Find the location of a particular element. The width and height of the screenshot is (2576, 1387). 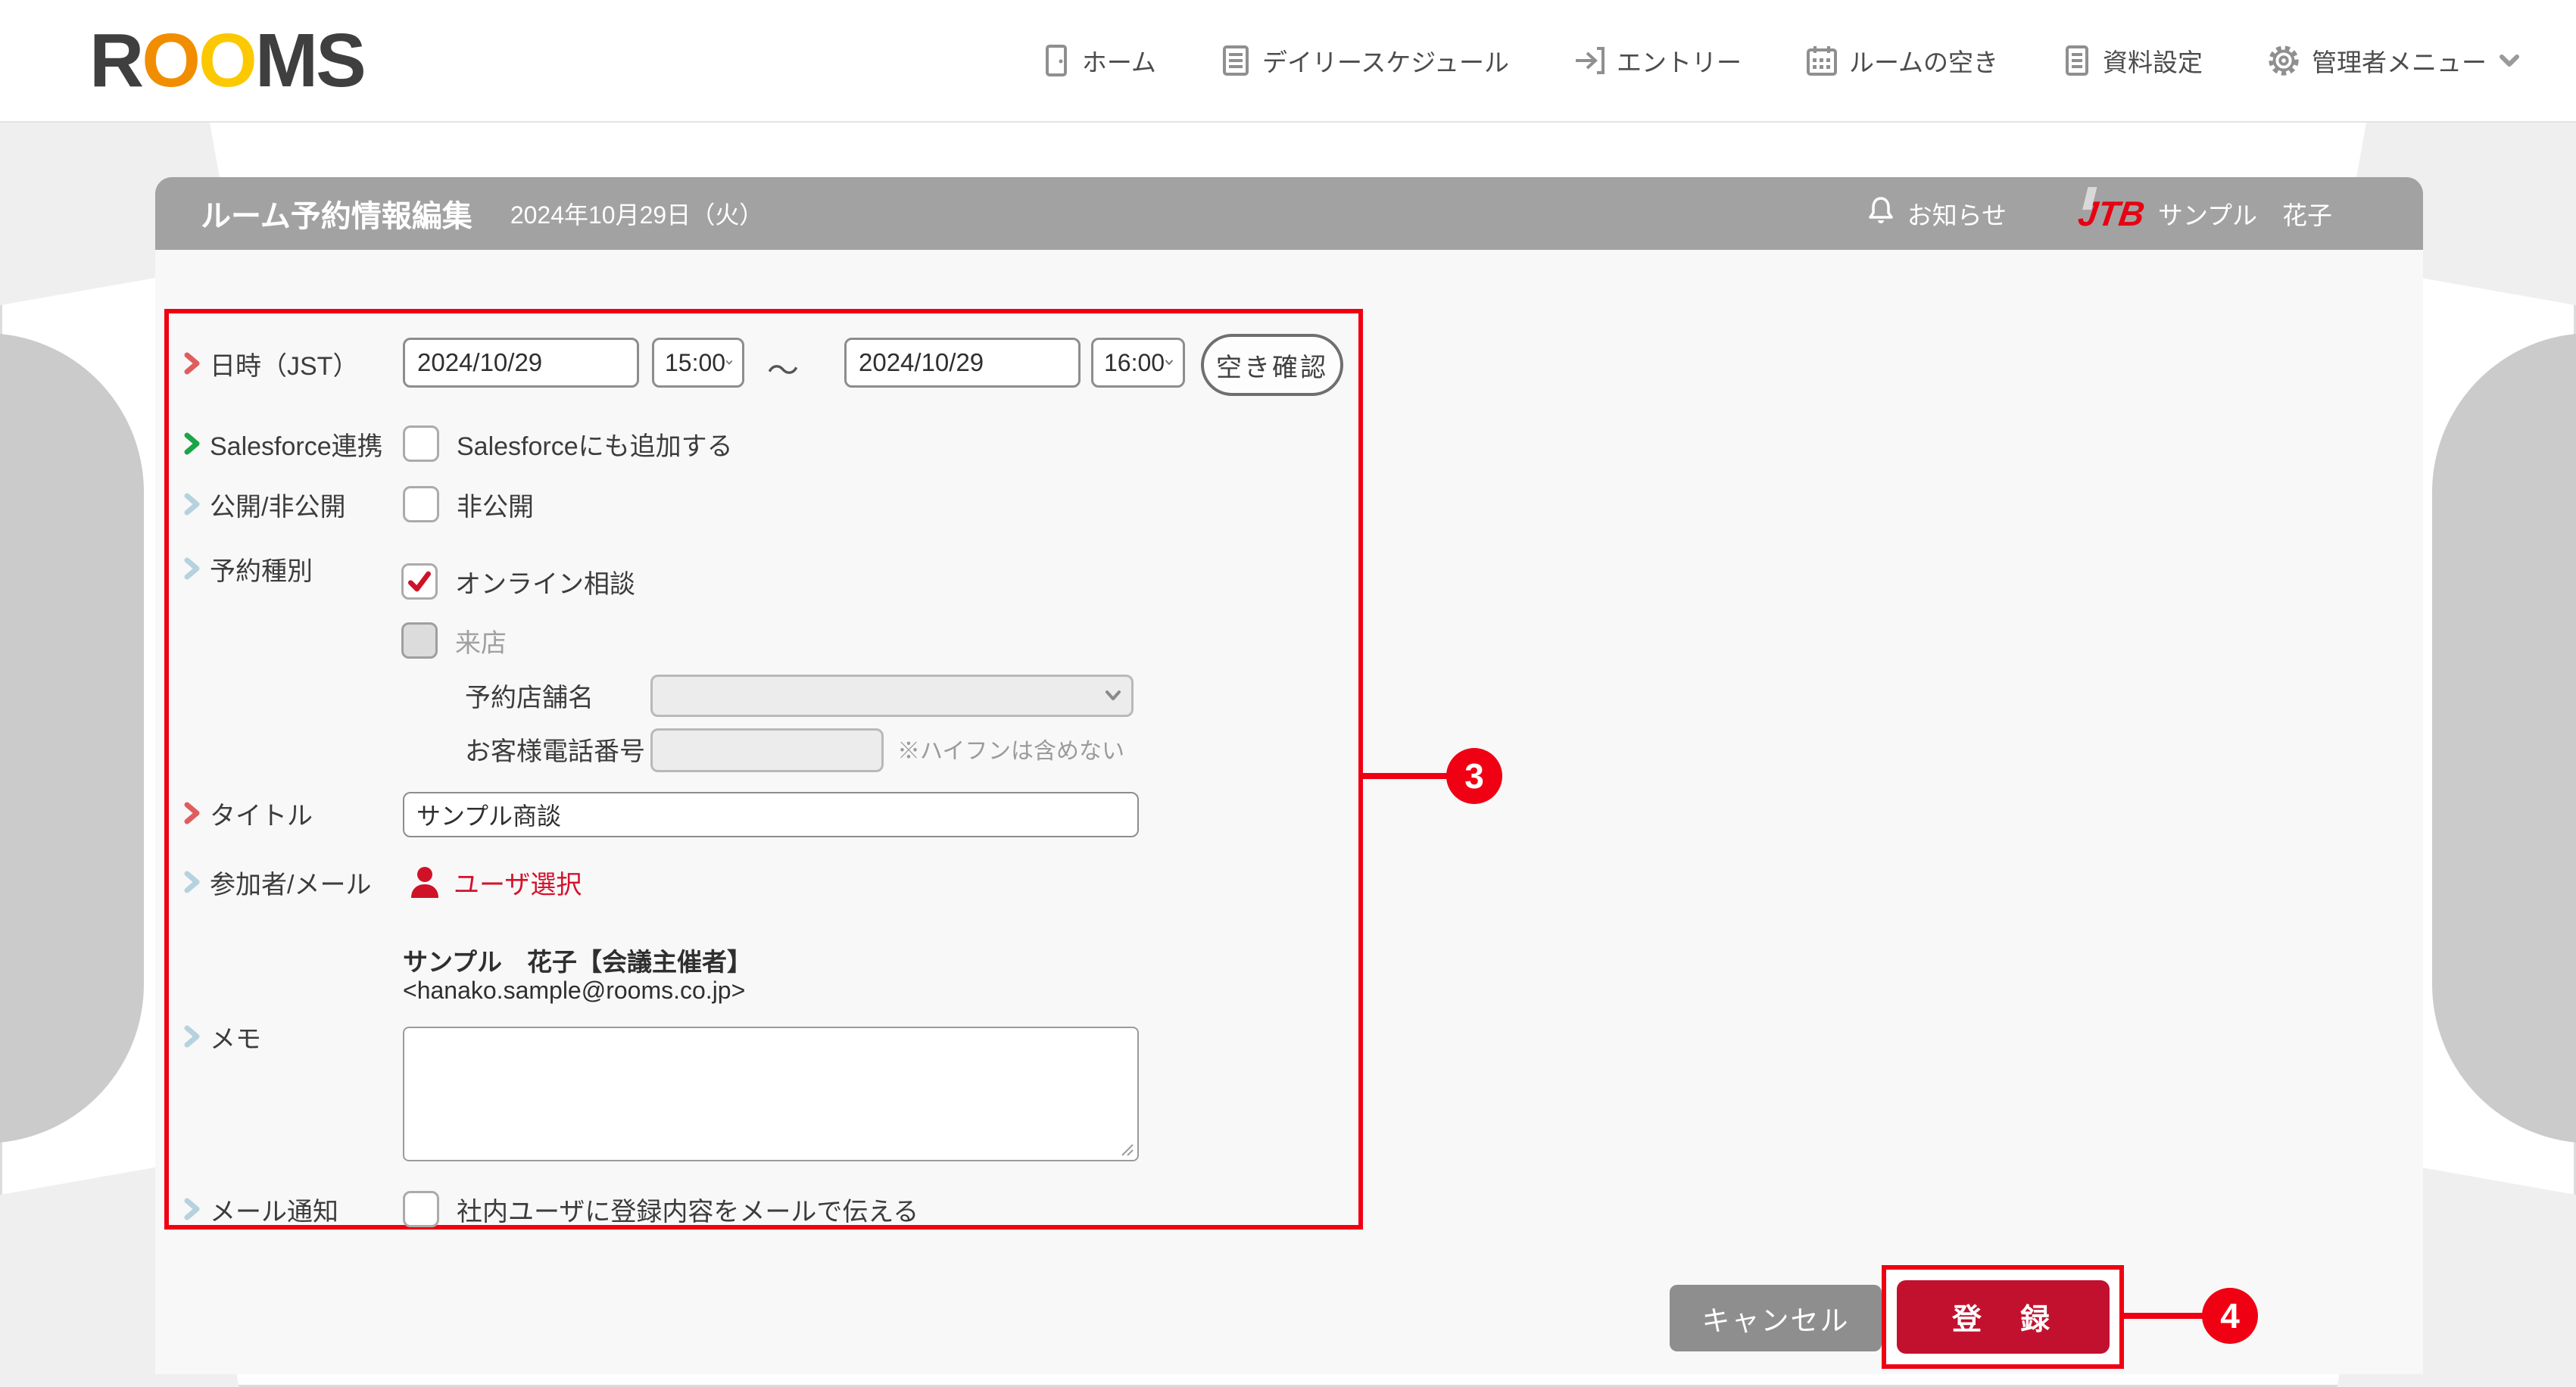

reservation-type-label: 予約種別 is located at coordinates (248, 569).